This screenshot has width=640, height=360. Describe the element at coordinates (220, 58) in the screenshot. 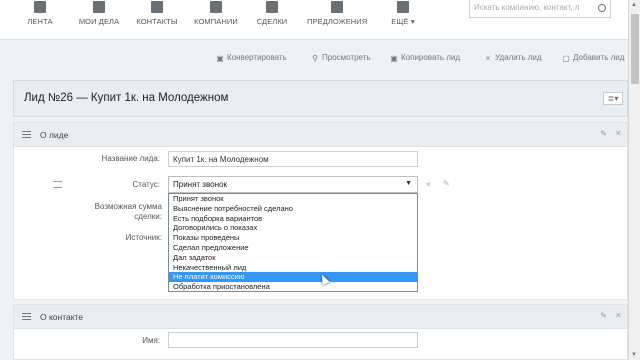

I see `convert-icon: ▣` at that location.